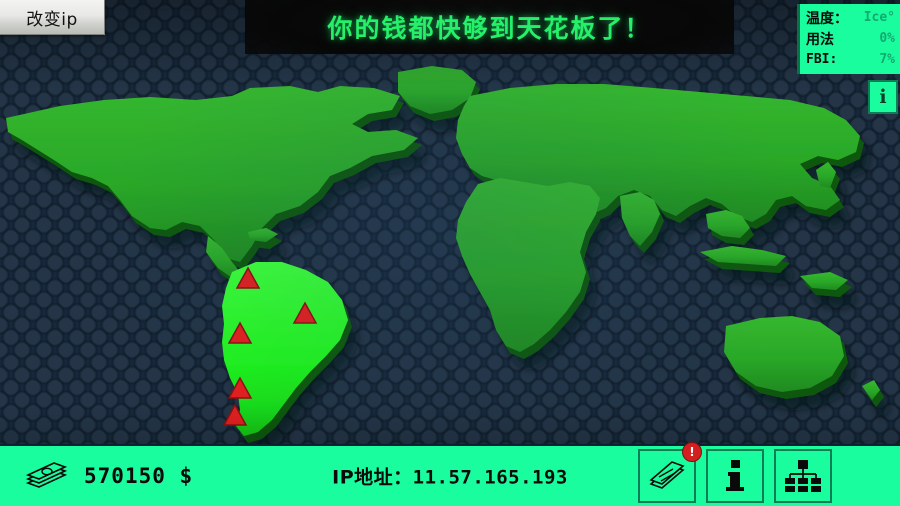 The image size is (900, 506). Describe the element at coordinates (887, 59) in the screenshot. I see `fbi-value: 7%` at that location.